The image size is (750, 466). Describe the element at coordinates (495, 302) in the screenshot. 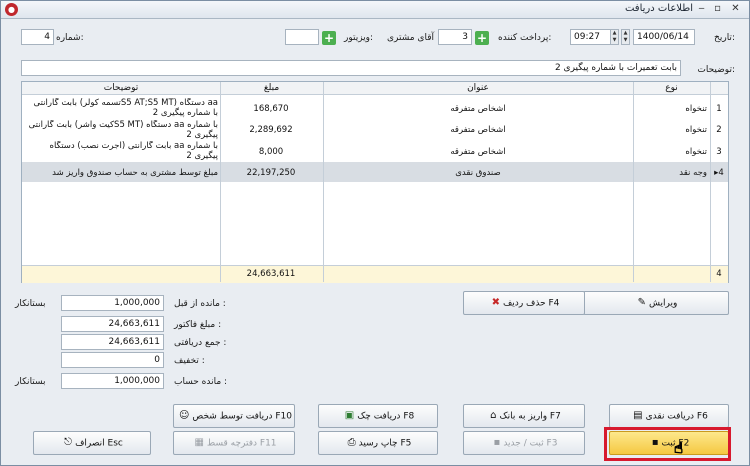

I see `delete-x-icon: ✖` at that location.